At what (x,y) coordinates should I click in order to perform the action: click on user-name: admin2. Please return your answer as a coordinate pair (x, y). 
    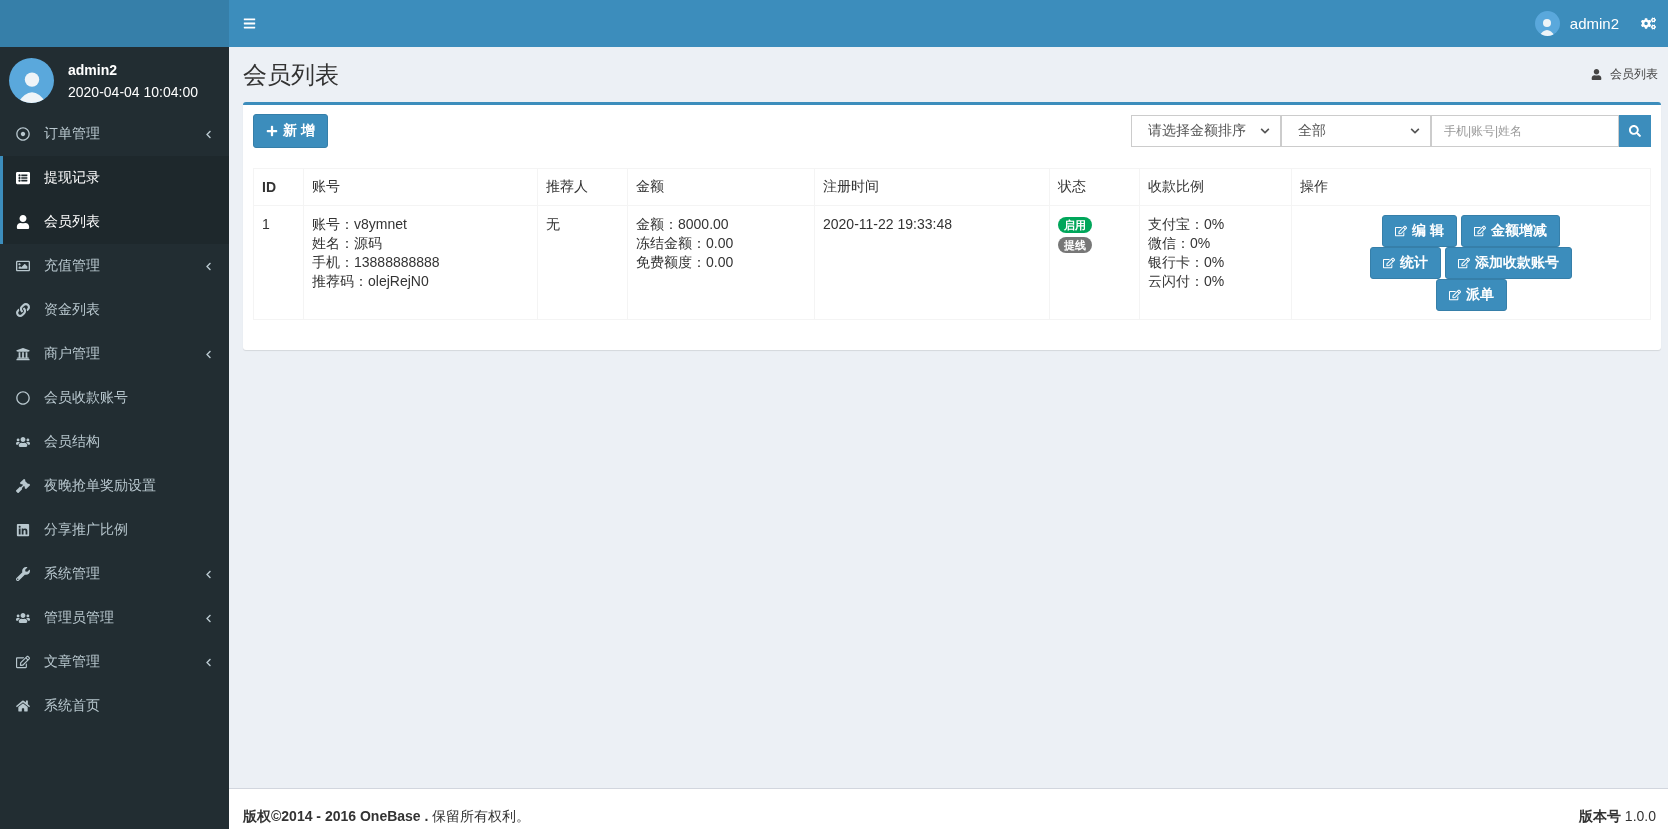
    Looking at the image, I should click on (93, 69).